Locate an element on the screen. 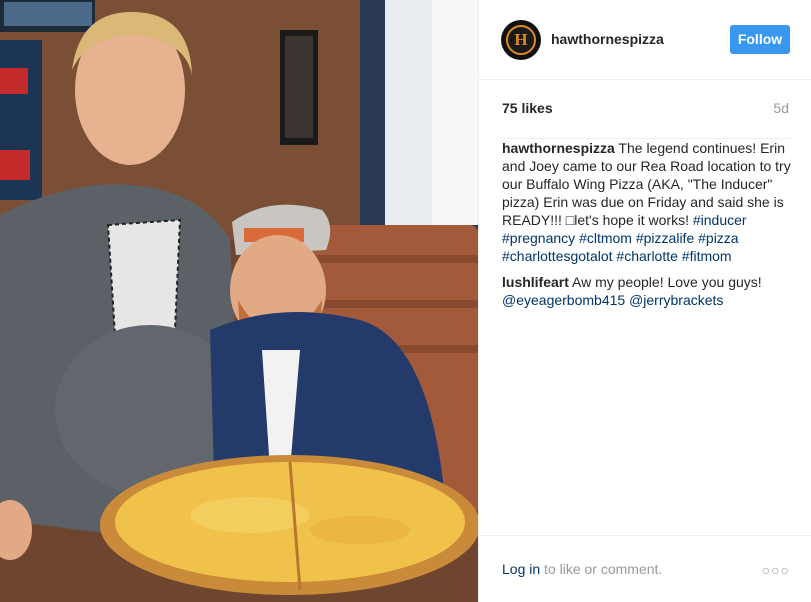 This screenshot has height=602, width=811. likes-count: 75 likes is located at coordinates (527, 108).